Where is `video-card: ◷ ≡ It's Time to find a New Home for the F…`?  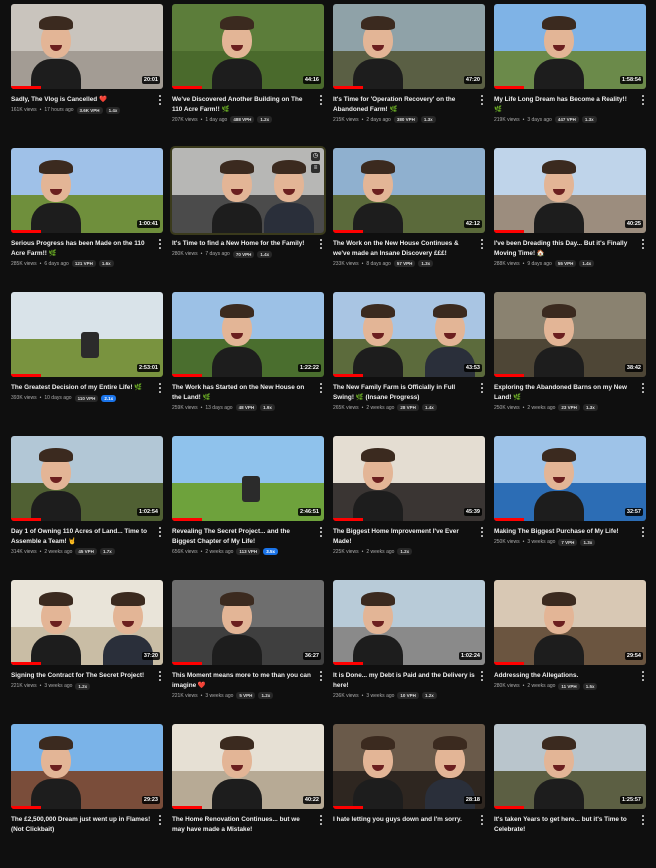
video-card: ◷ ≡ It's Time to find a New Home for the F… is located at coordinates (248, 219).